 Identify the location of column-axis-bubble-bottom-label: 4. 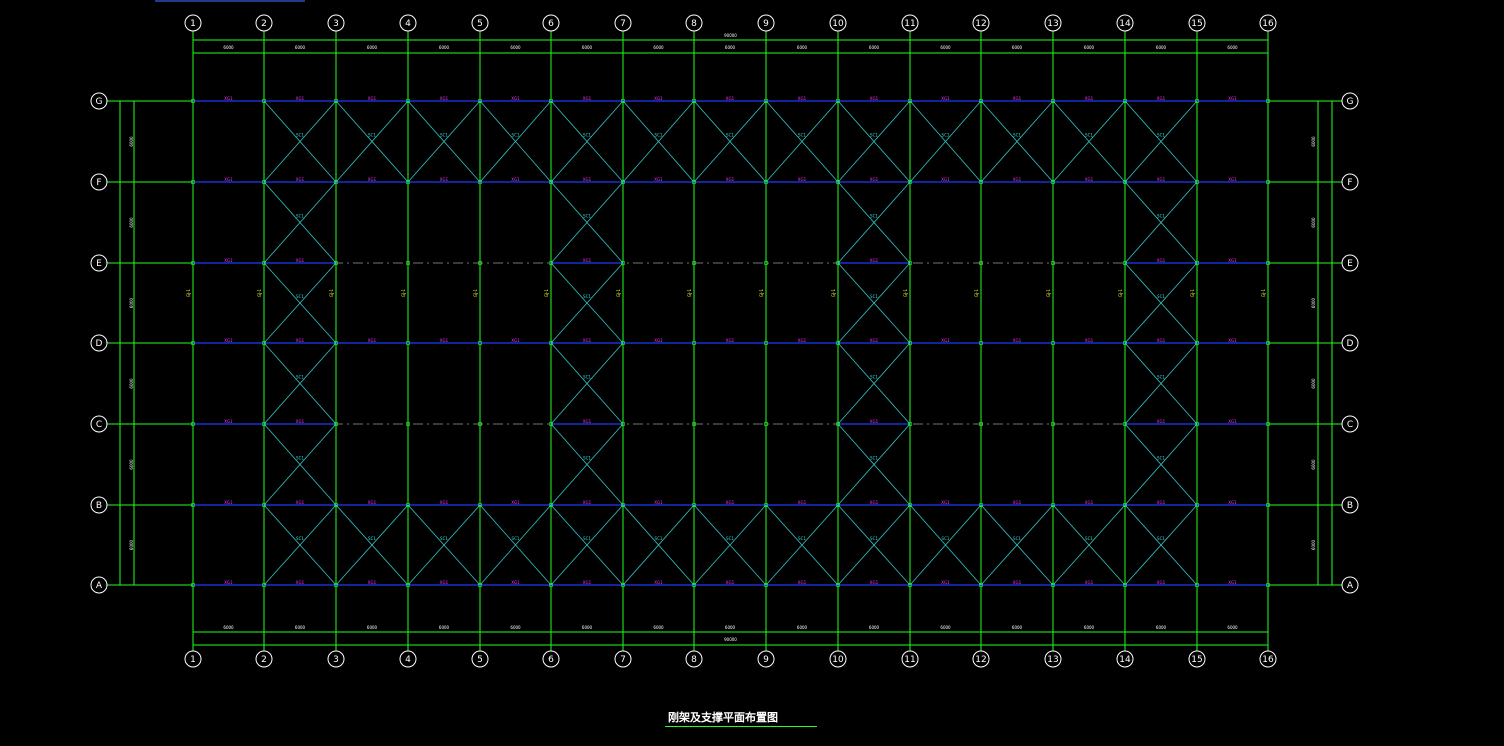
(408, 660).